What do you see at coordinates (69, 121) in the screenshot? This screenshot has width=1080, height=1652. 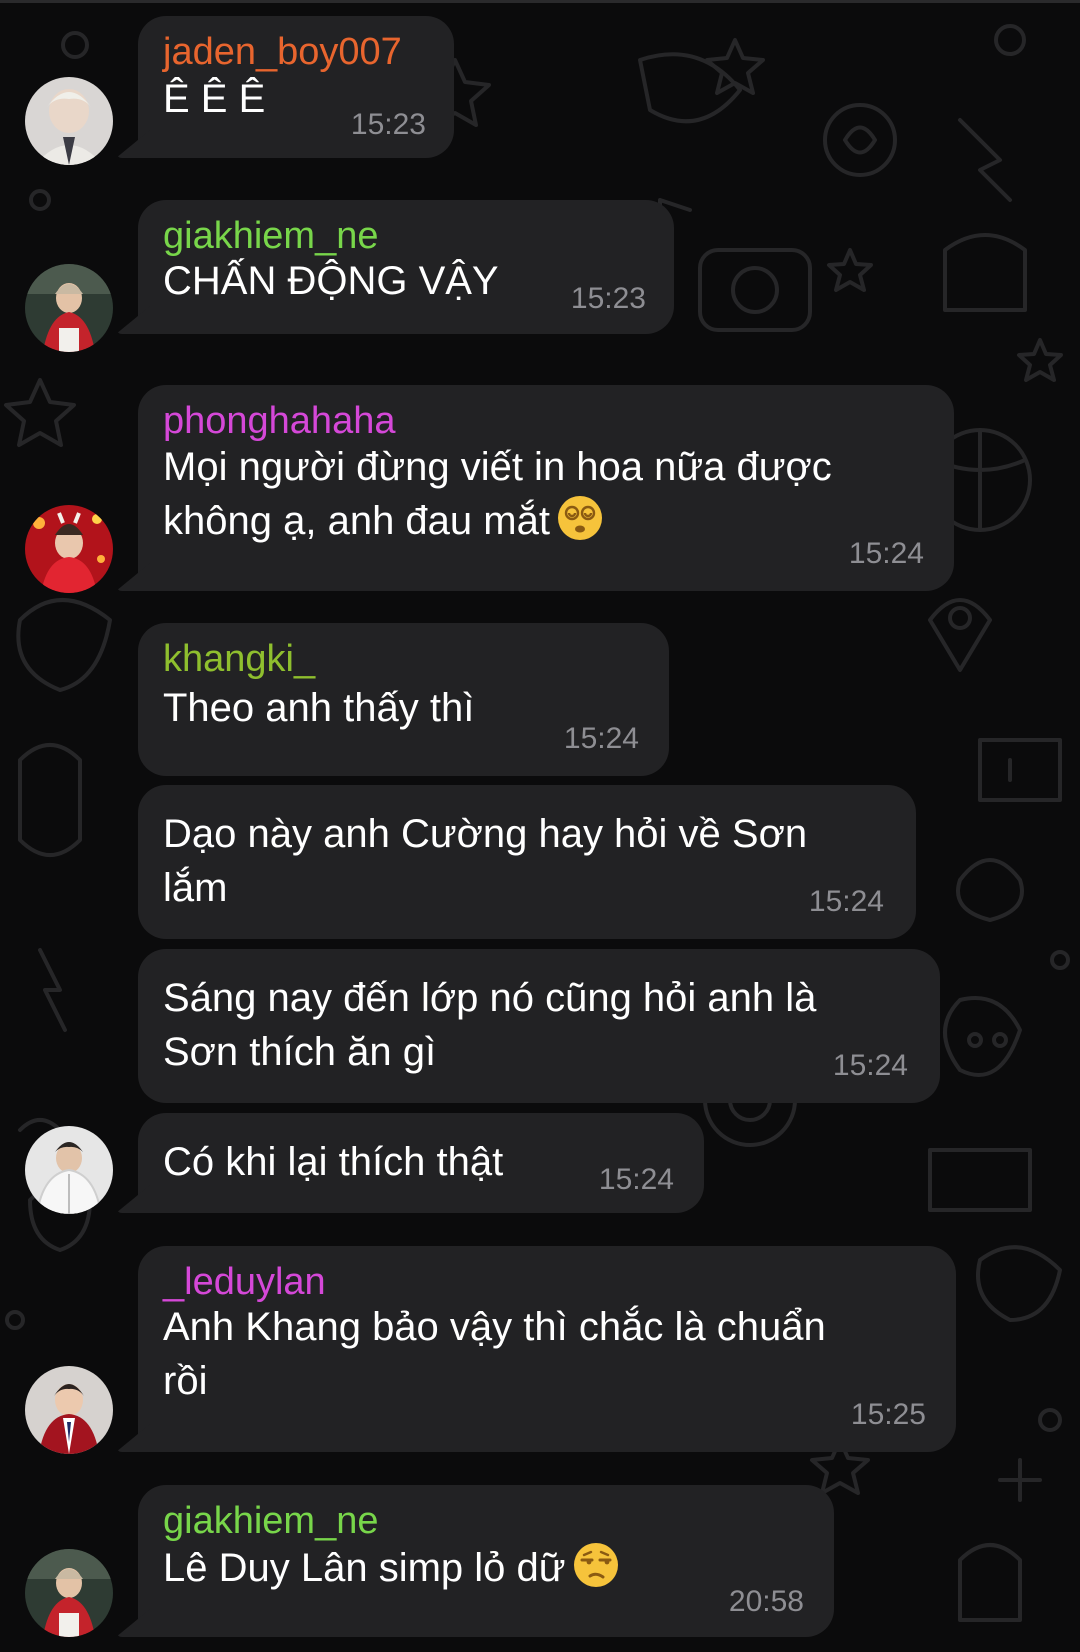 I see `avatar-jaden` at bounding box center [69, 121].